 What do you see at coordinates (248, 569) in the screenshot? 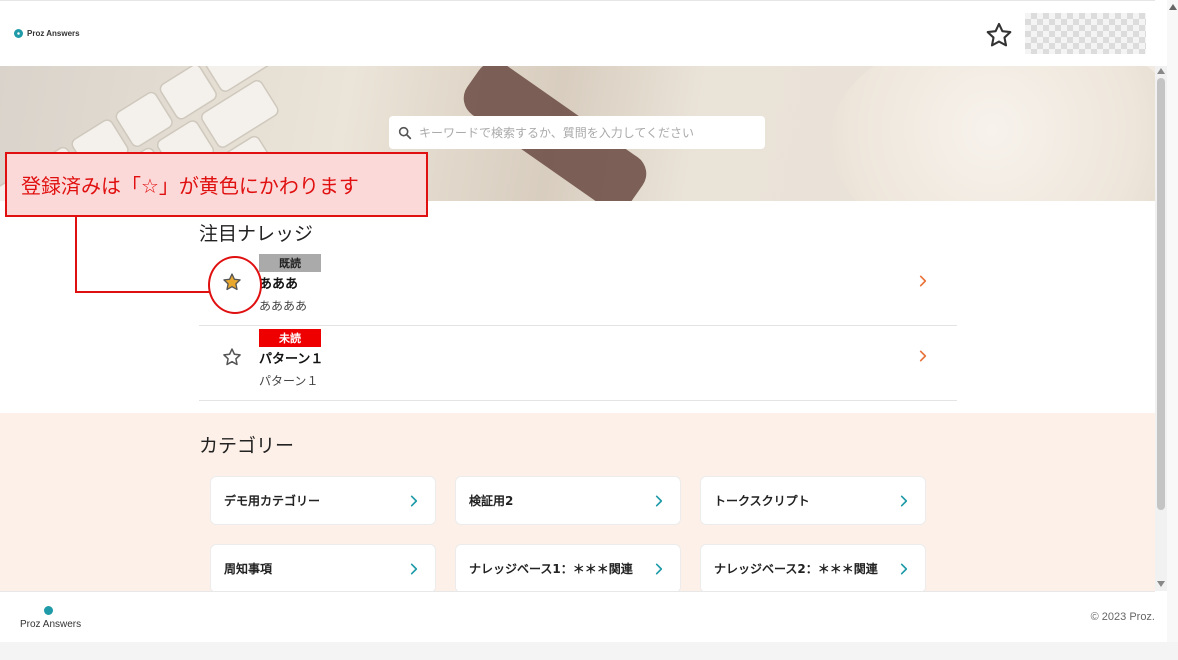
I see `category-label: 周知事項` at bounding box center [248, 569].